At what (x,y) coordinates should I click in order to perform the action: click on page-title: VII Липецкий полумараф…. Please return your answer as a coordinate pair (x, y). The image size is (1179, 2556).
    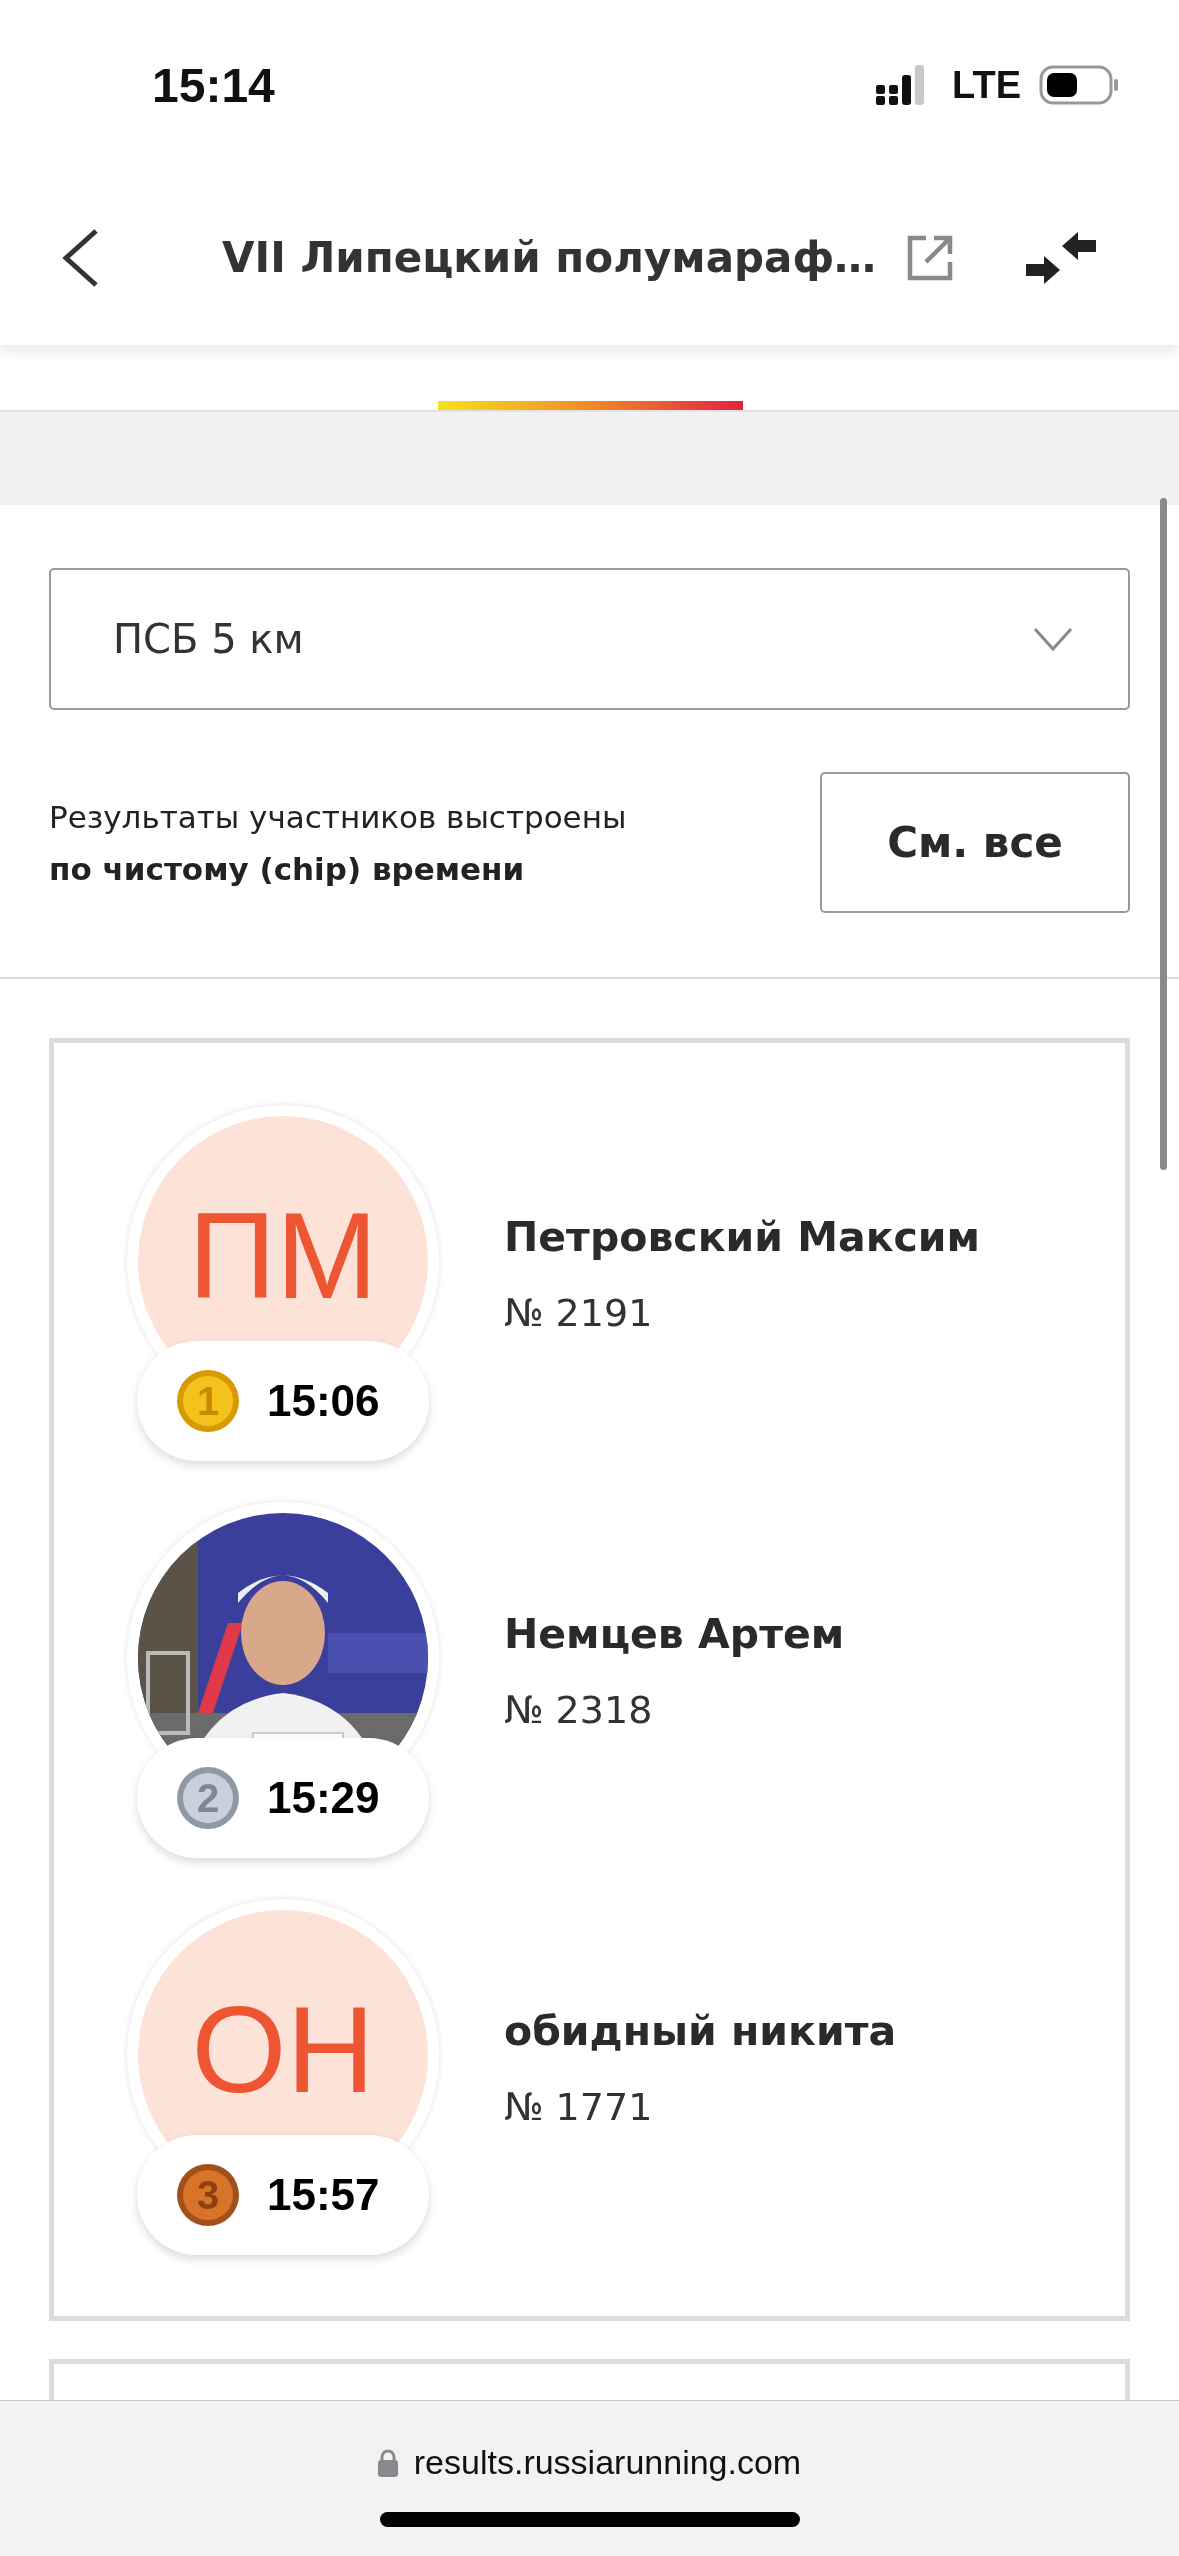
    Looking at the image, I should click on (549, 257).